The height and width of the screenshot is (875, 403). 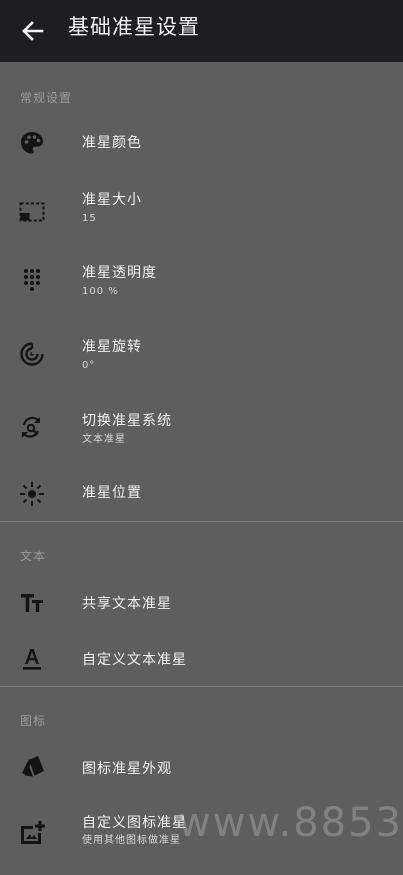 What do you see at coordinates (33, 766) in the screenshot?
I see `cards-icon` at bounding box center [33, 766].